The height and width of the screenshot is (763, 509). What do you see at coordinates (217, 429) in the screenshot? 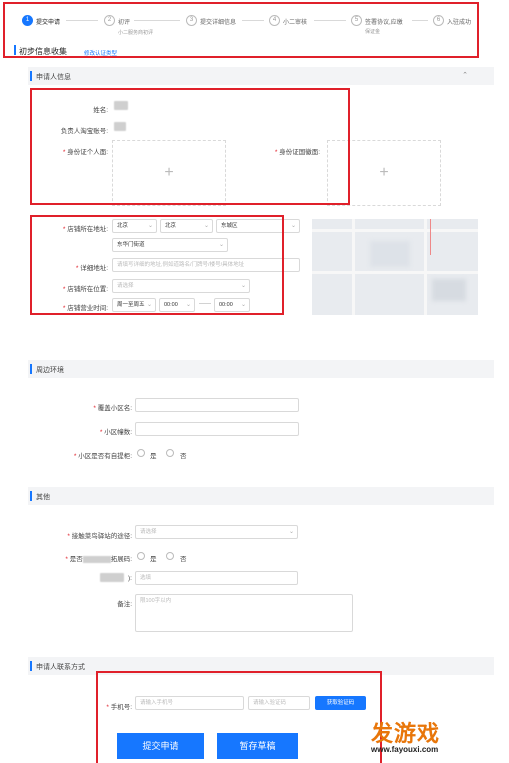
I see `building-count-input` at bounding box center [217, 429].